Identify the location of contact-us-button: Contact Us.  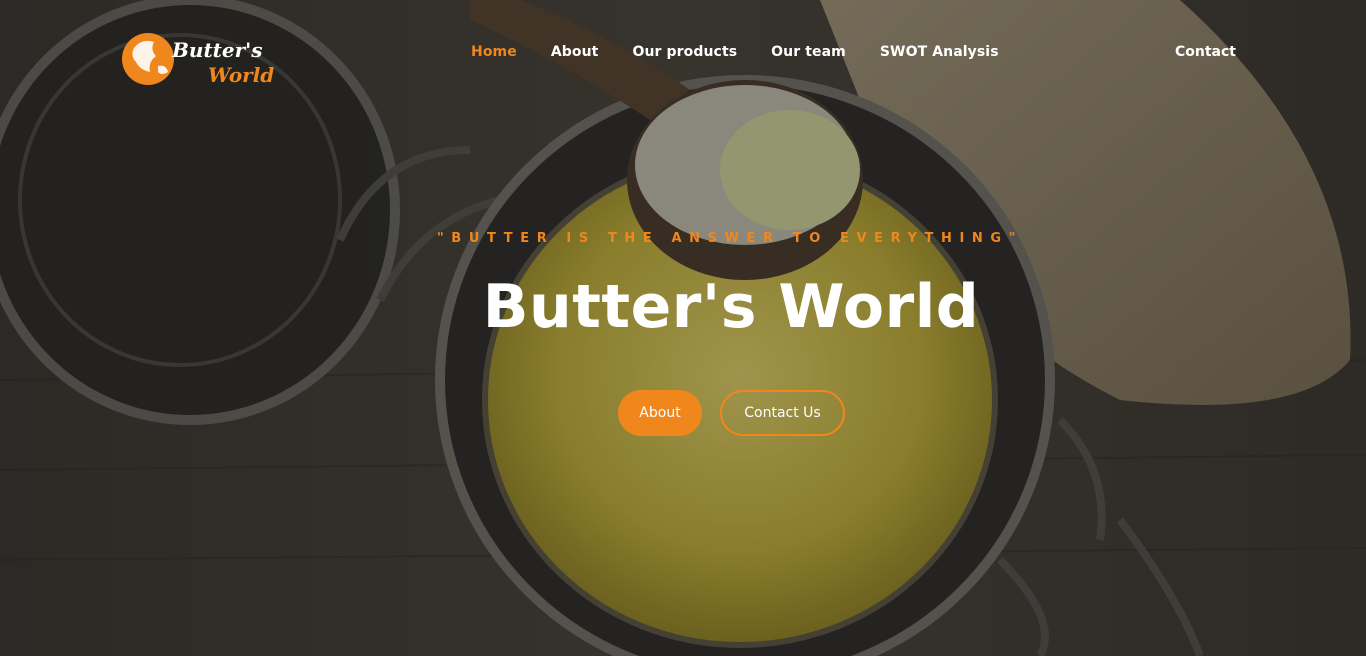
(782, 413).